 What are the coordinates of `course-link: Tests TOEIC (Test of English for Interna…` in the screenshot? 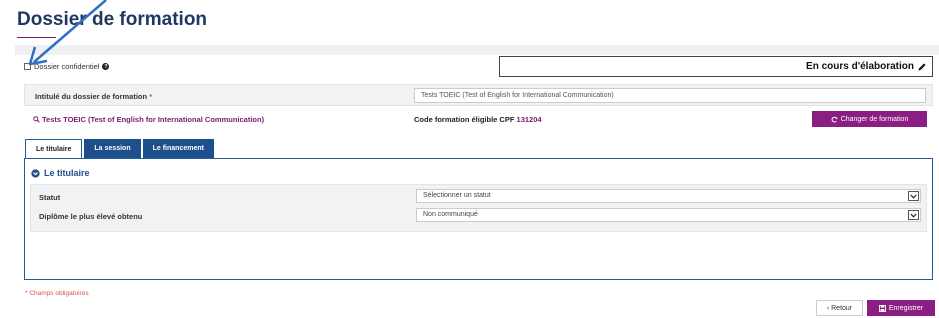 It's located at (148, 119).